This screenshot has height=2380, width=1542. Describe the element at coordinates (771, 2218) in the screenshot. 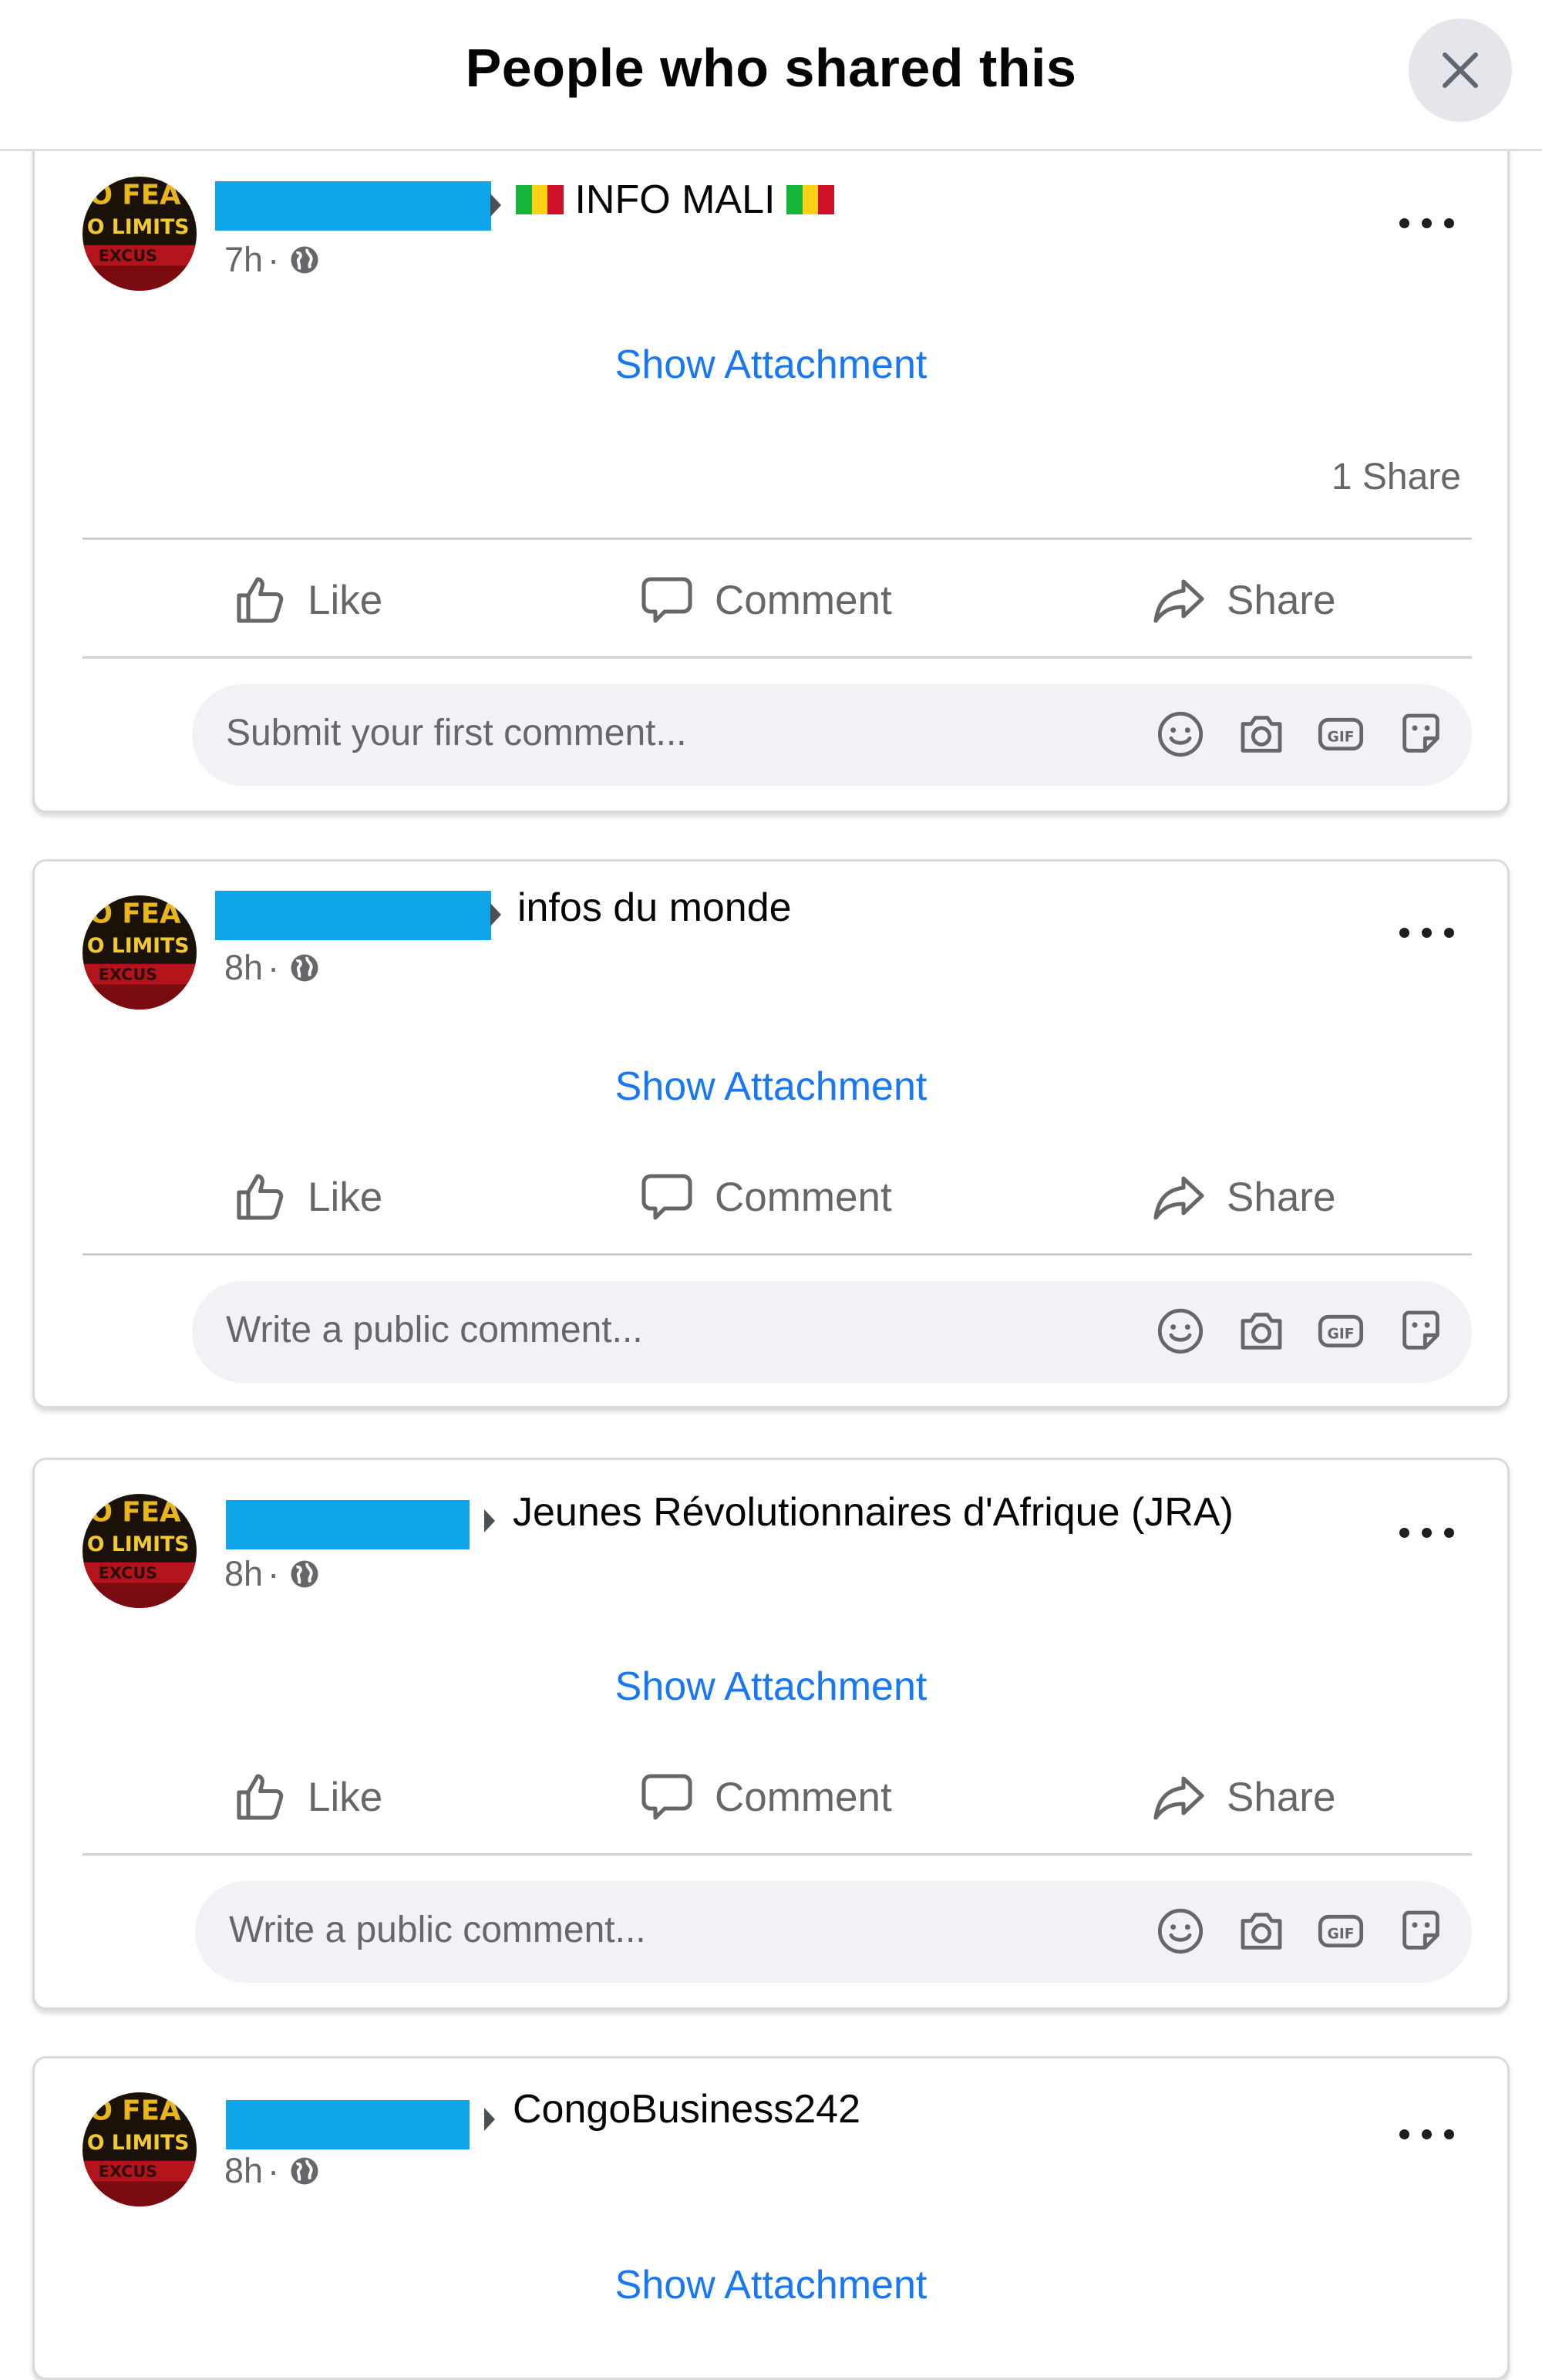

I see `shared-post-card: CongoBusiness242 8h · Show Attachment` at that location.